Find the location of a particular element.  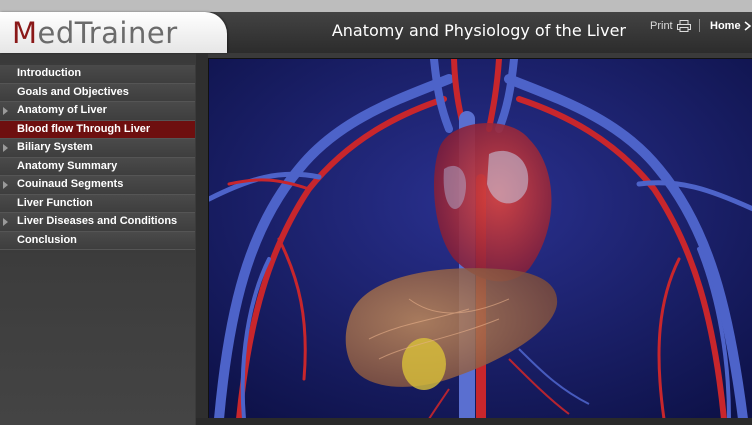

medtrainer-logo: MedTrainer is located at coordinates (95, 33).